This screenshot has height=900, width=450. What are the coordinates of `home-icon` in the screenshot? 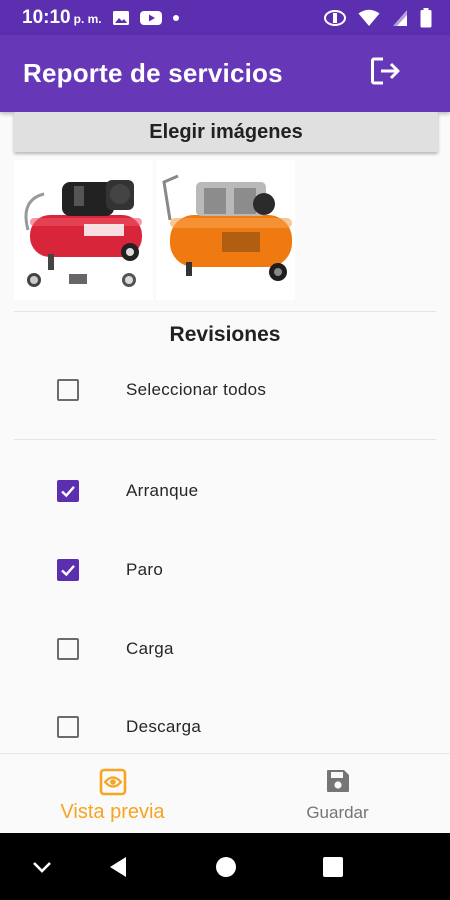 It's located at (226, 866).